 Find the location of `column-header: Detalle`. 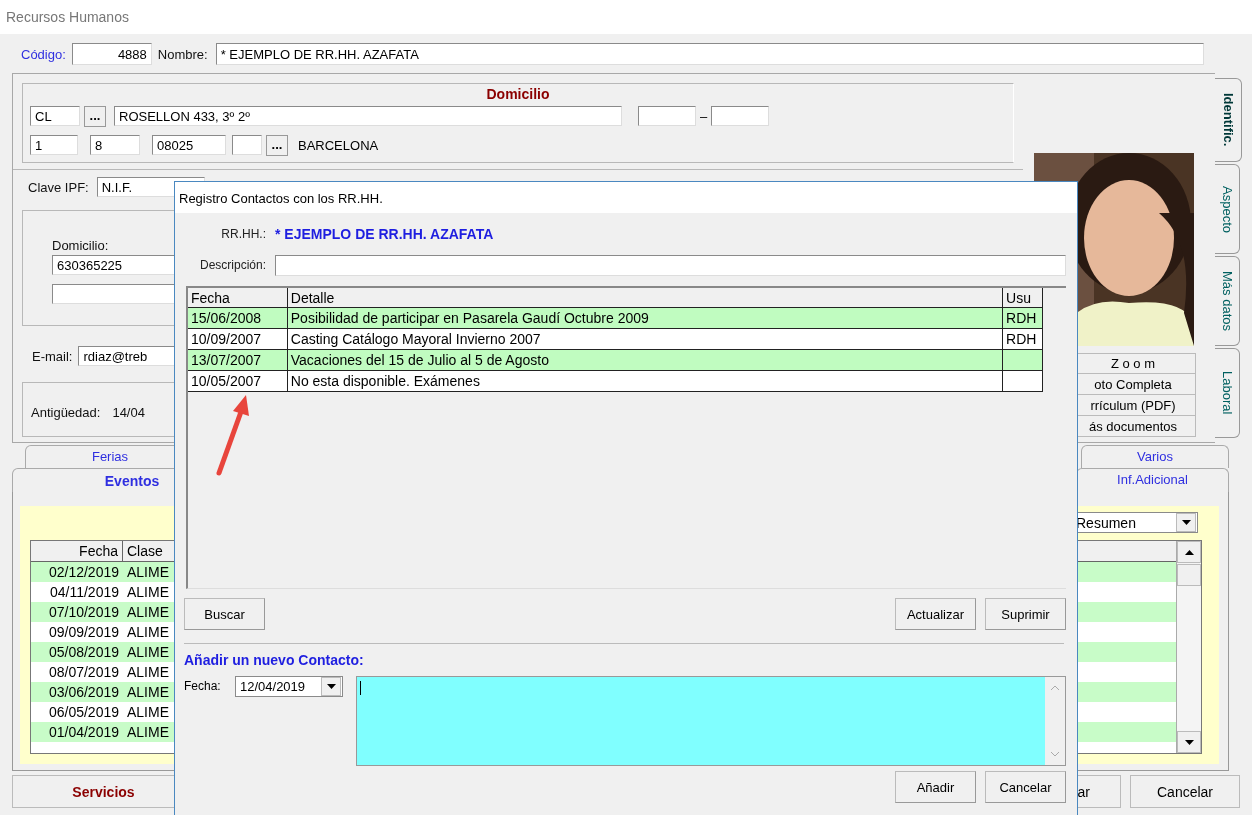

column-header: Detalle is located at coordinates (645, 297).